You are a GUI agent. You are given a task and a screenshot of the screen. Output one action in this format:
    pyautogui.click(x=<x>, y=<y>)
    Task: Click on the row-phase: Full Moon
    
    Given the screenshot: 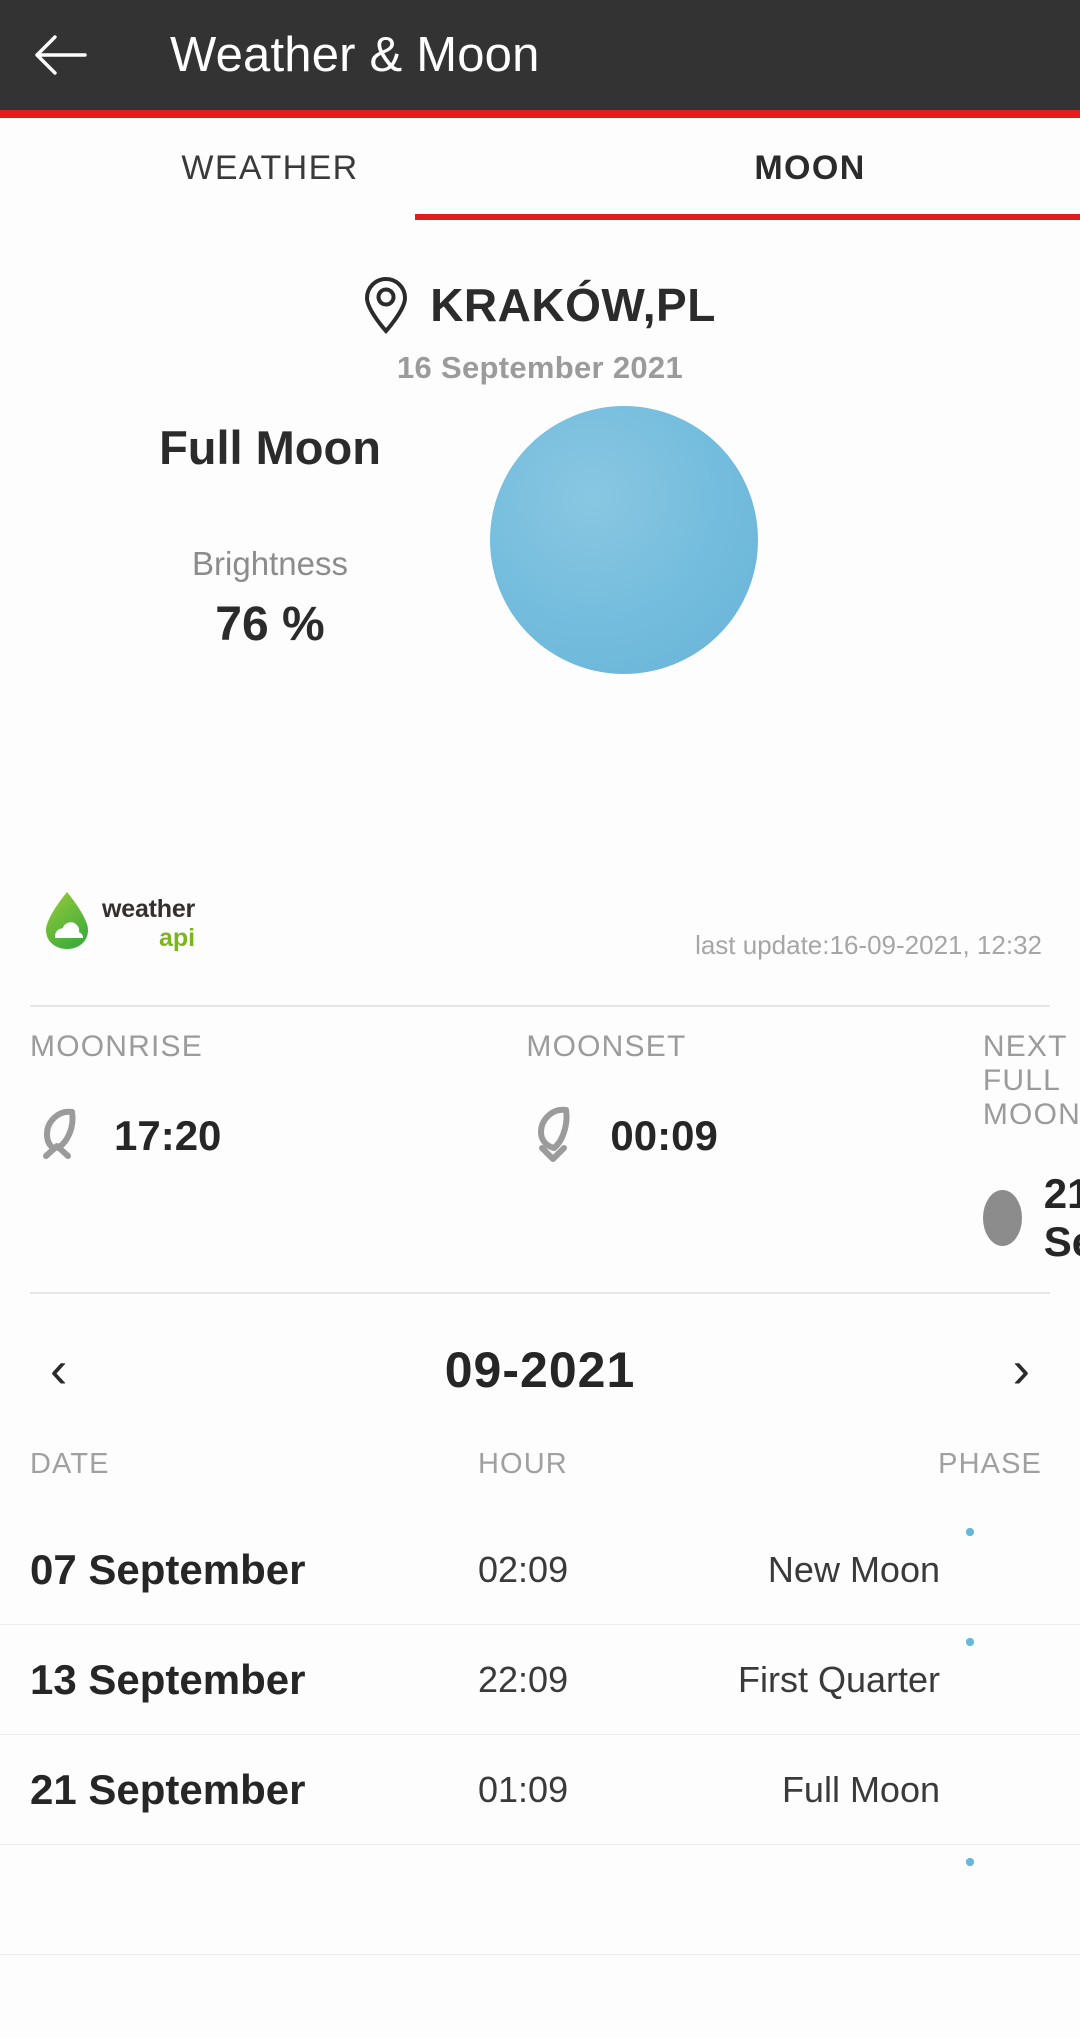 What is the action you would take?
    pyautogui.click(x=860, y=1789)
    